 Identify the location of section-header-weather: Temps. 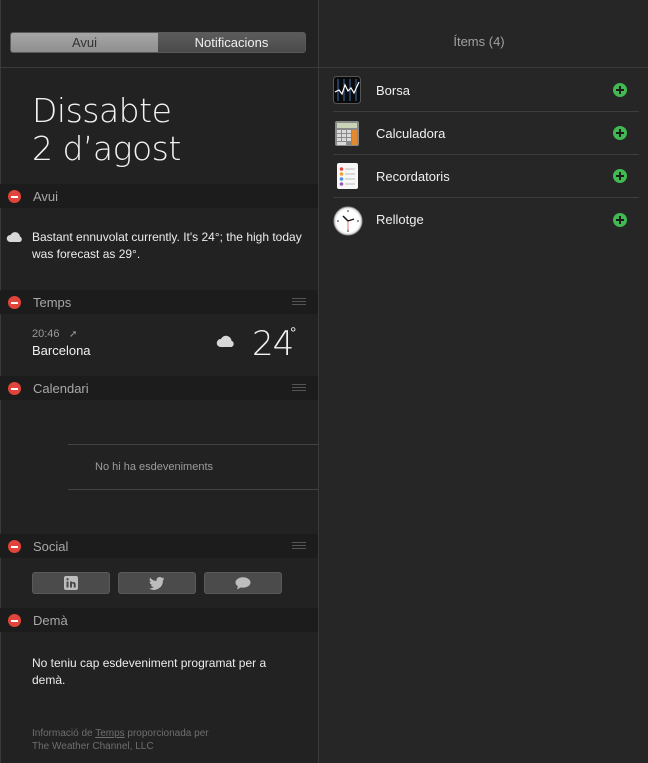
(159, 302).